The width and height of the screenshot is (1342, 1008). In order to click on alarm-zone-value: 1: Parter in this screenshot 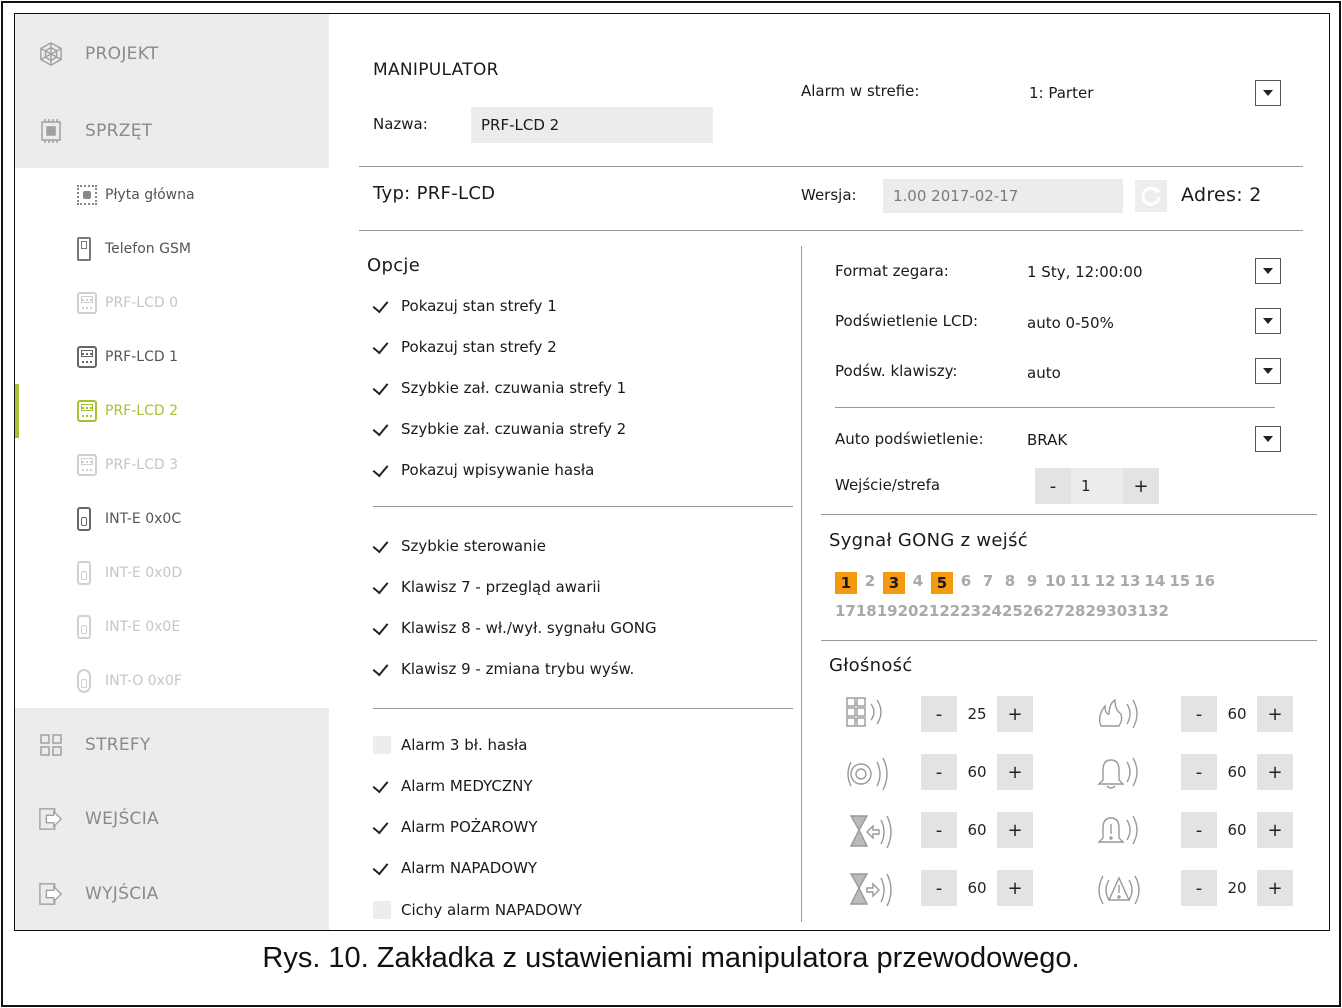, I will do `click(1061, 93)`.